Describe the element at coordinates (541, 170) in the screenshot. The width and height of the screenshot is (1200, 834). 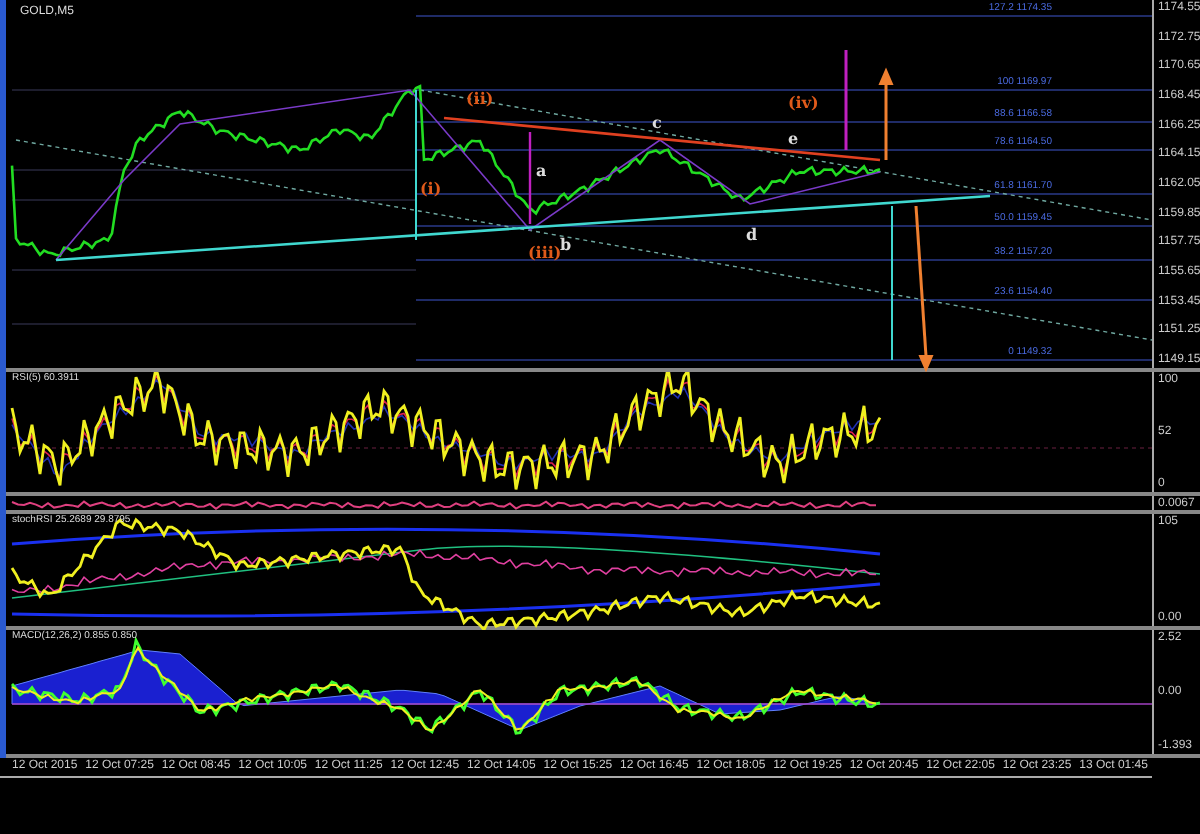
I see `wave-label: a` at that location.